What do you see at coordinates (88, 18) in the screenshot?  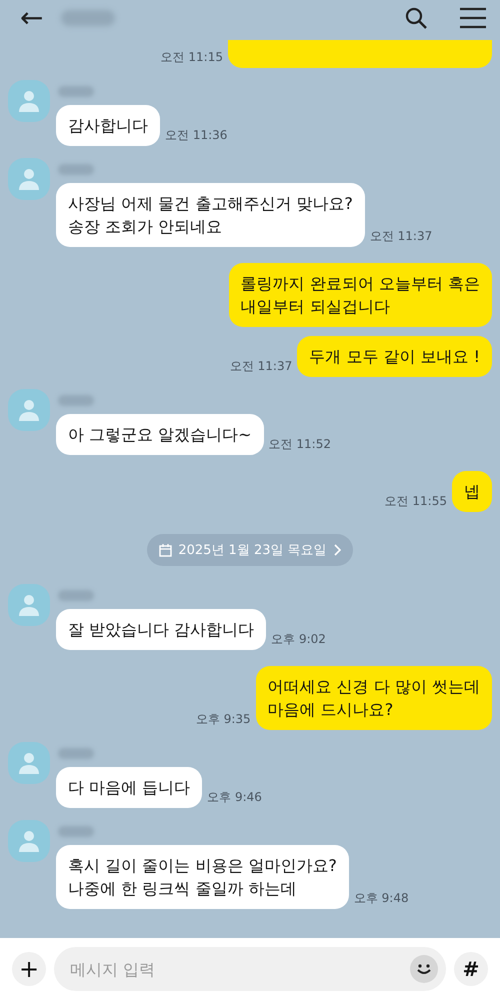 I see `blurred-title` at bounding box center [88, 18].